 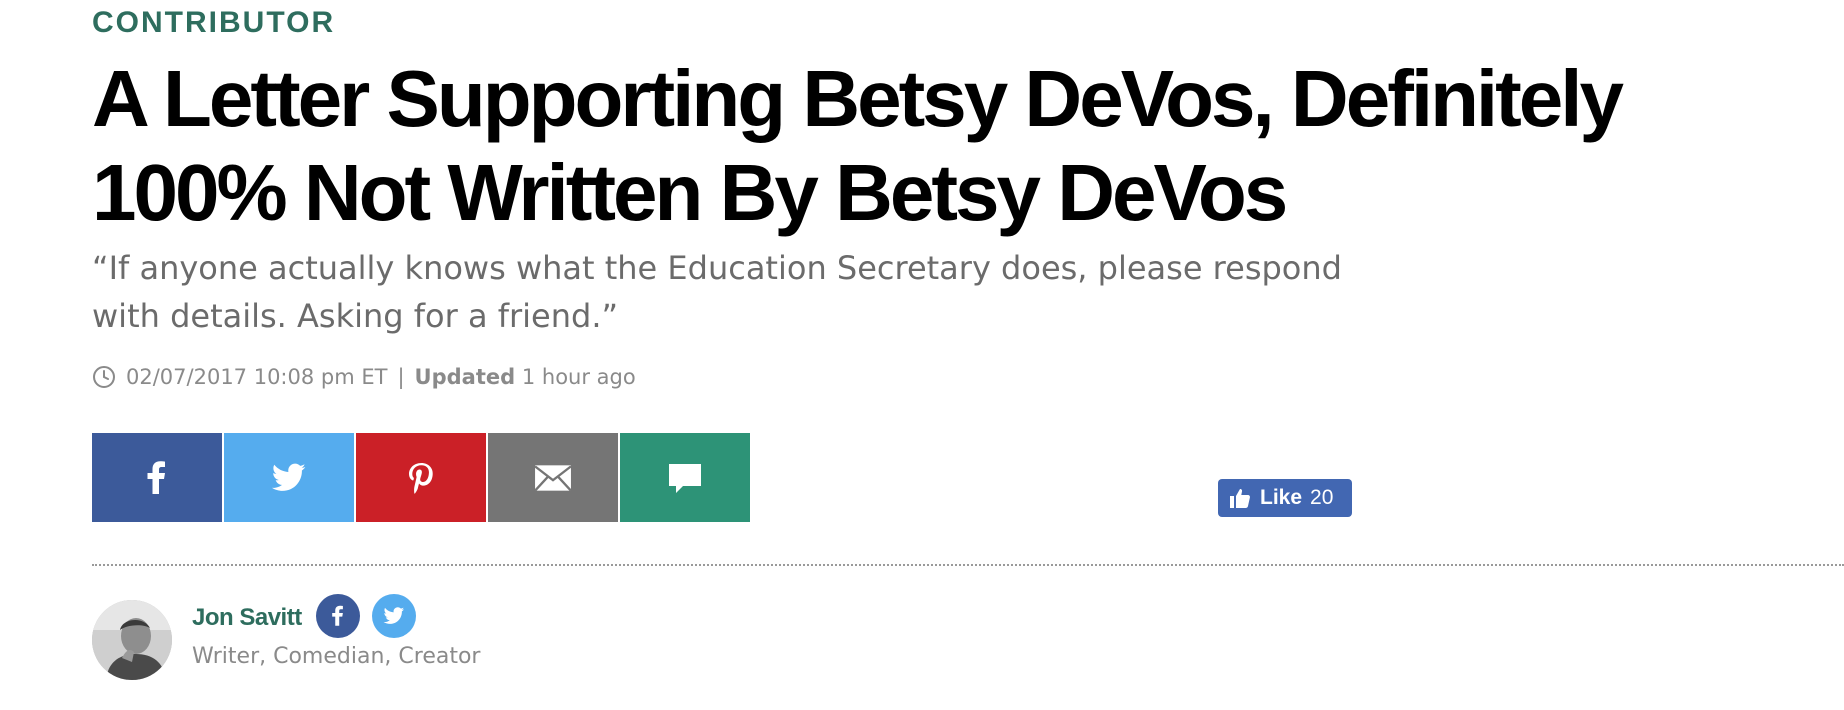 What do you see at coordinates (1322, 497) in the screenshot?
I see `like-count: 20` at bounding box center [1322, 497].